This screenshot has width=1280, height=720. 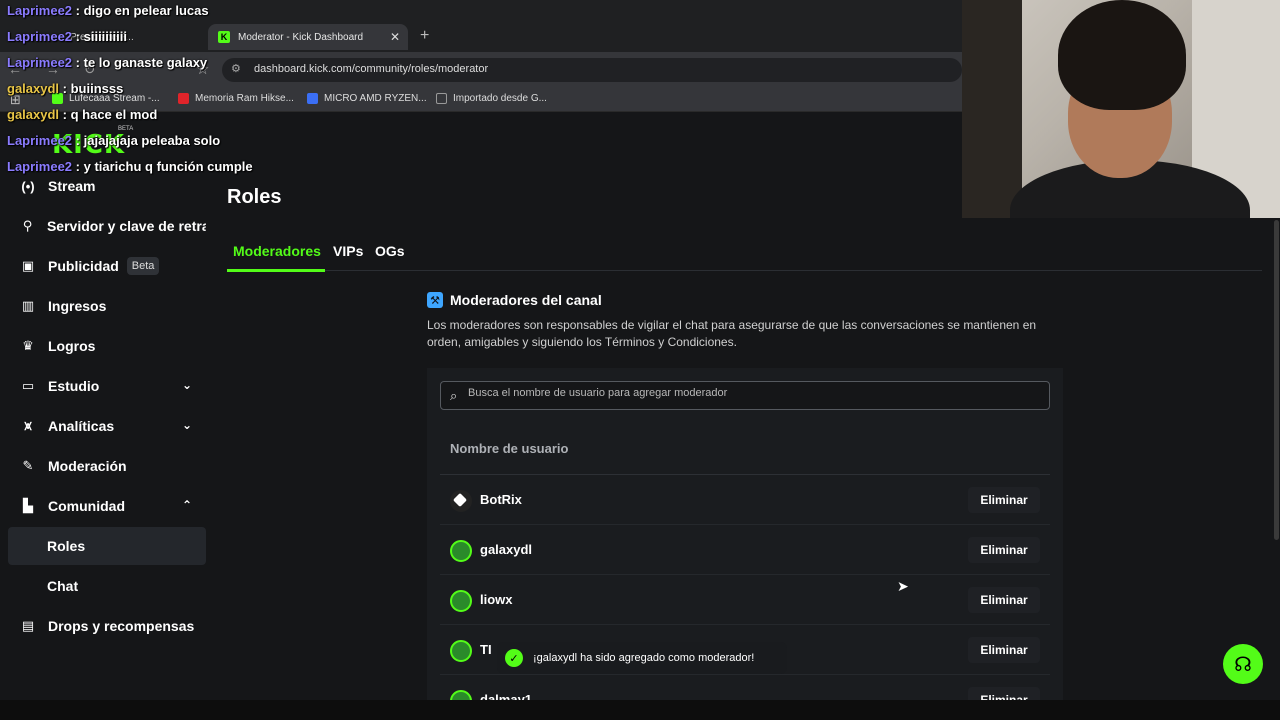 I want to click on analytics-icon: ⩙, so click(x=28, y=425).